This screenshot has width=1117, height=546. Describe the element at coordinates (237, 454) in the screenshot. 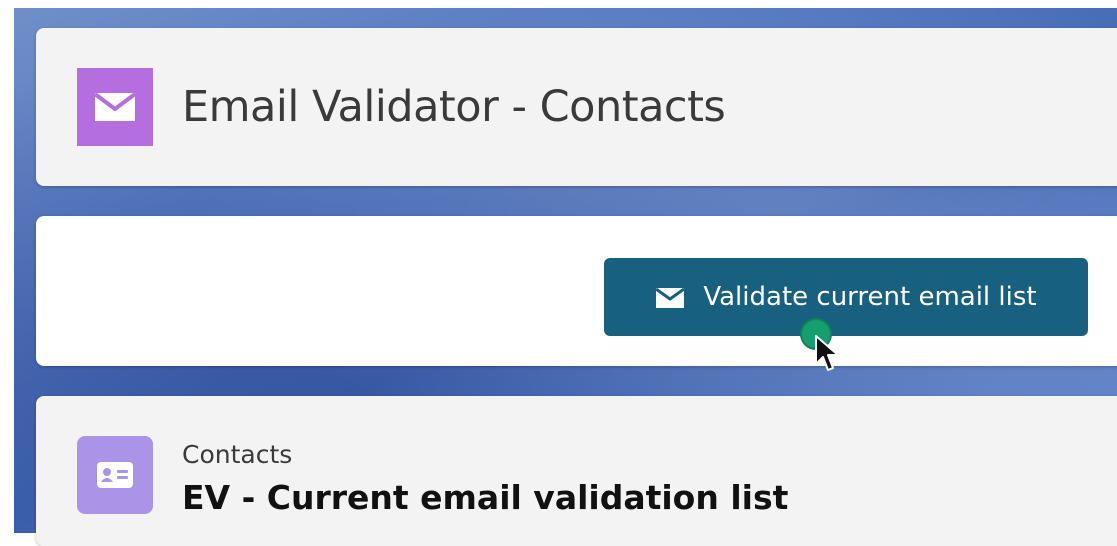

I see `object-type-label: Contacts` at that location.